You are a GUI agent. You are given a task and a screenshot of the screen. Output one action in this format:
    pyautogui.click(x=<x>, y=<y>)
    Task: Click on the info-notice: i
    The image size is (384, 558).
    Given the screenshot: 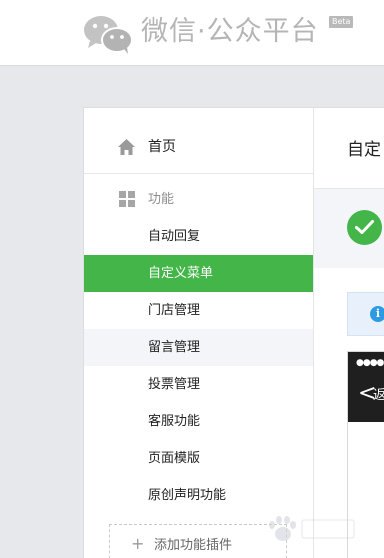 What is the action you would take?
    pyautogui.click(x=365, y=314)
    